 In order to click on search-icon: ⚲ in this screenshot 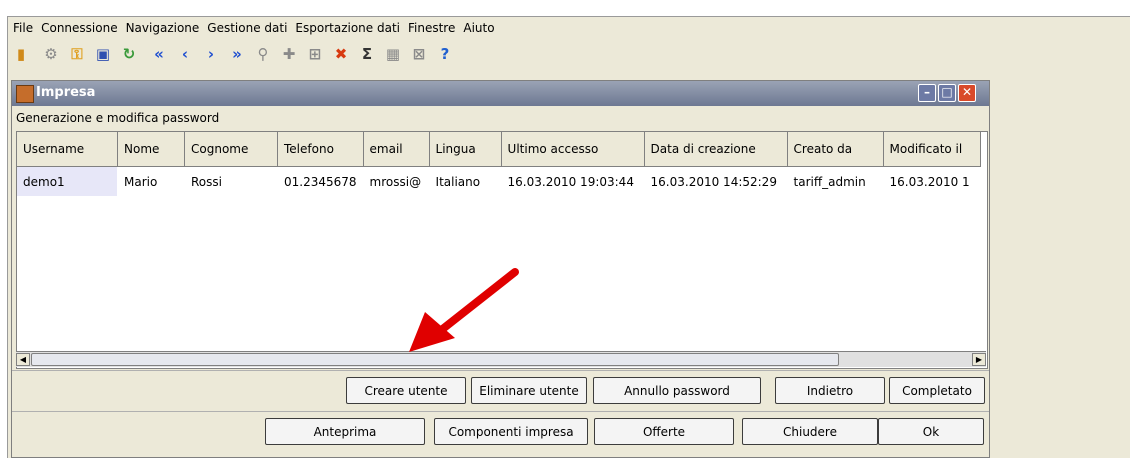, I will do `click(263, 54)`.